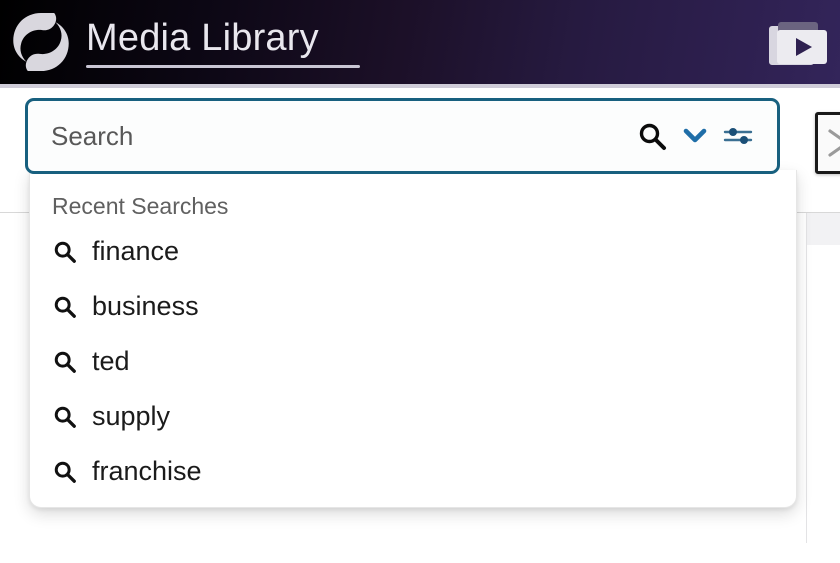  I want to click on search-bar, so click(402, 136).